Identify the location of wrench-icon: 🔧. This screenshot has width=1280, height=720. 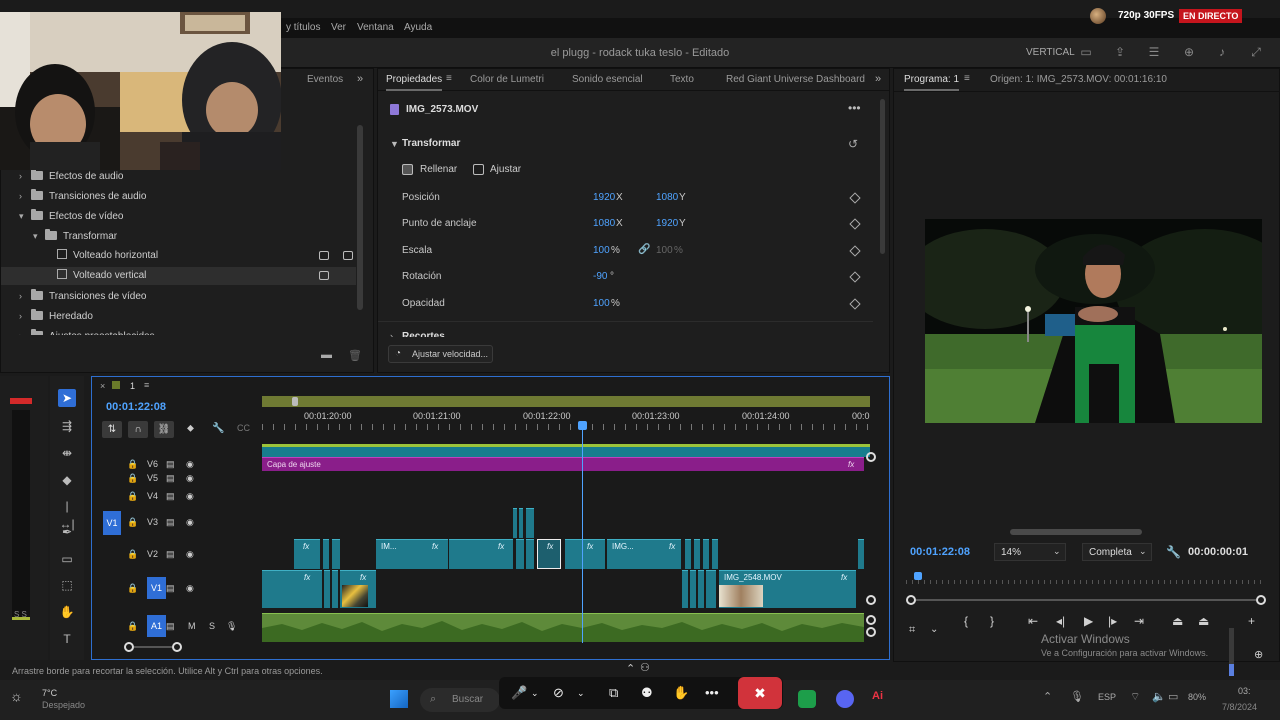
(1173, 552).